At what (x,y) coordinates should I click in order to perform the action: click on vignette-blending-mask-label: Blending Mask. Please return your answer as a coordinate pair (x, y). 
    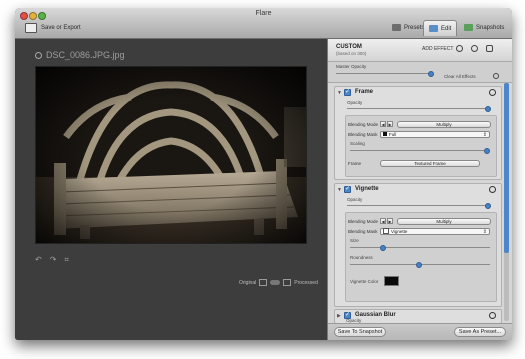
    Looking at the image, I should click on (363, 231).